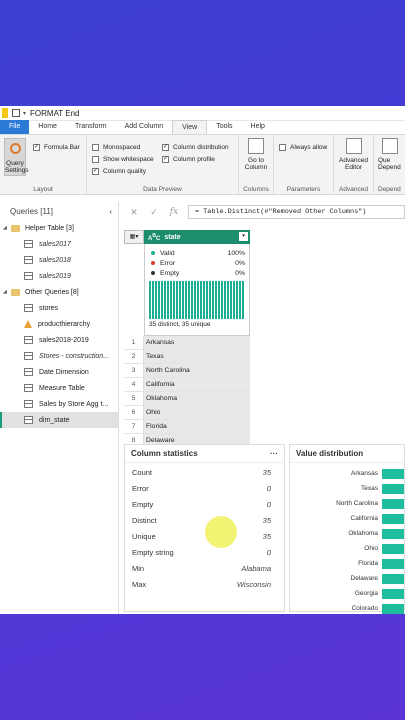 This screenshot has height=720, width=405. Describe the element at coordinates (187, 413) in the screenshot. I see `table-row: 6 Ohio` at that location.